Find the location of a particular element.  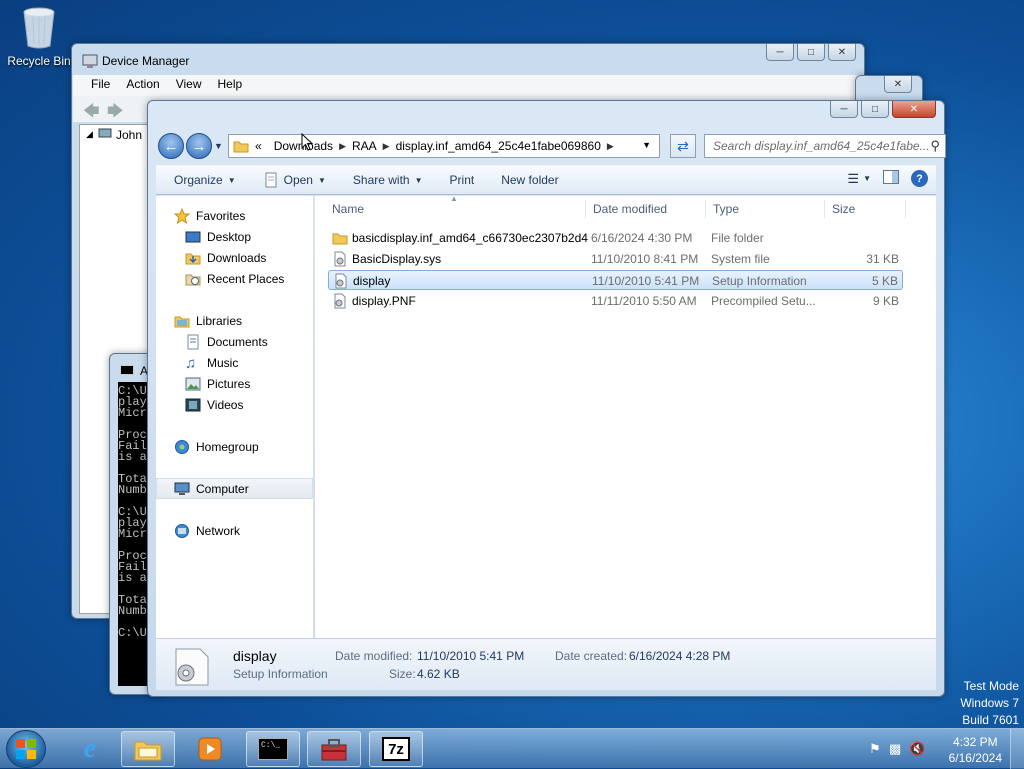

breadcrumb-raa: RAA is located at coordinates (364, 146).